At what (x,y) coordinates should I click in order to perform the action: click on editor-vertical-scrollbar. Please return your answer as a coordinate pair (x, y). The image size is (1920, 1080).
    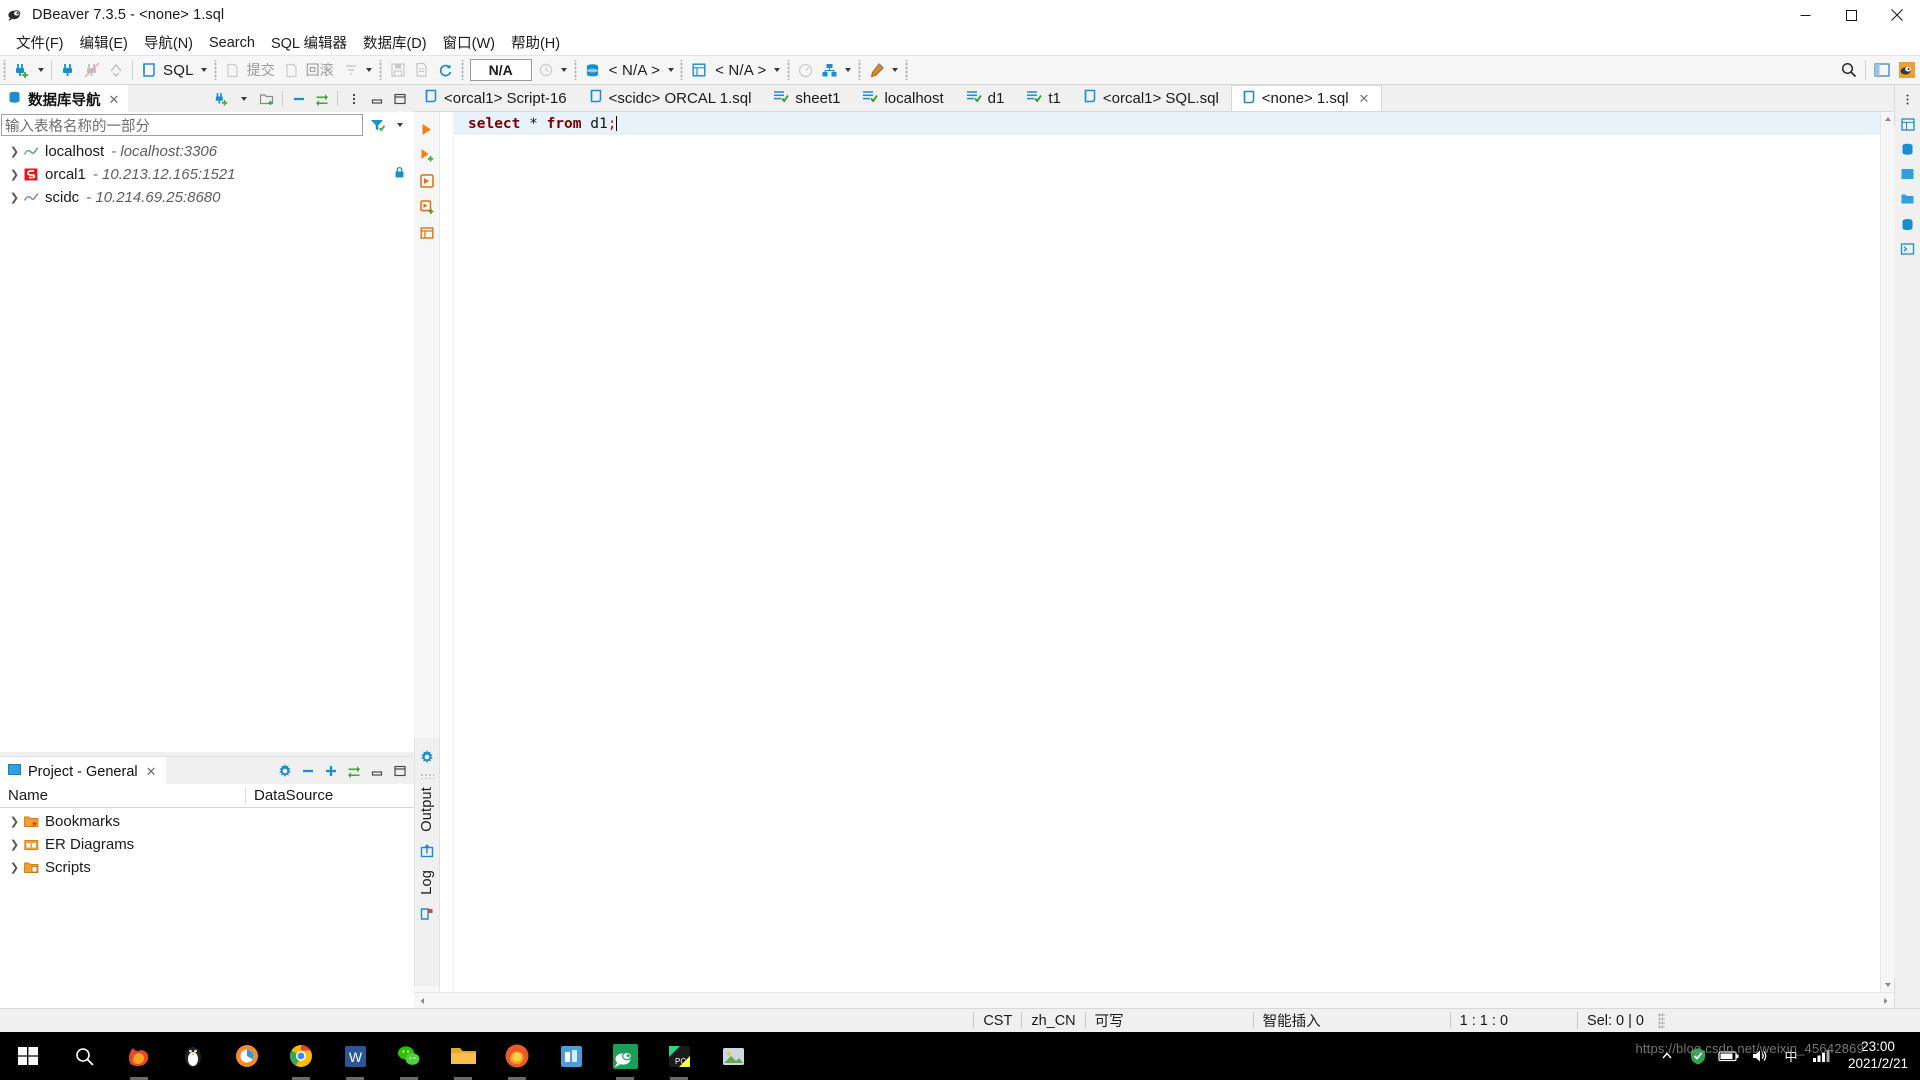
    Looking at the image, I should click on (1887, 552).